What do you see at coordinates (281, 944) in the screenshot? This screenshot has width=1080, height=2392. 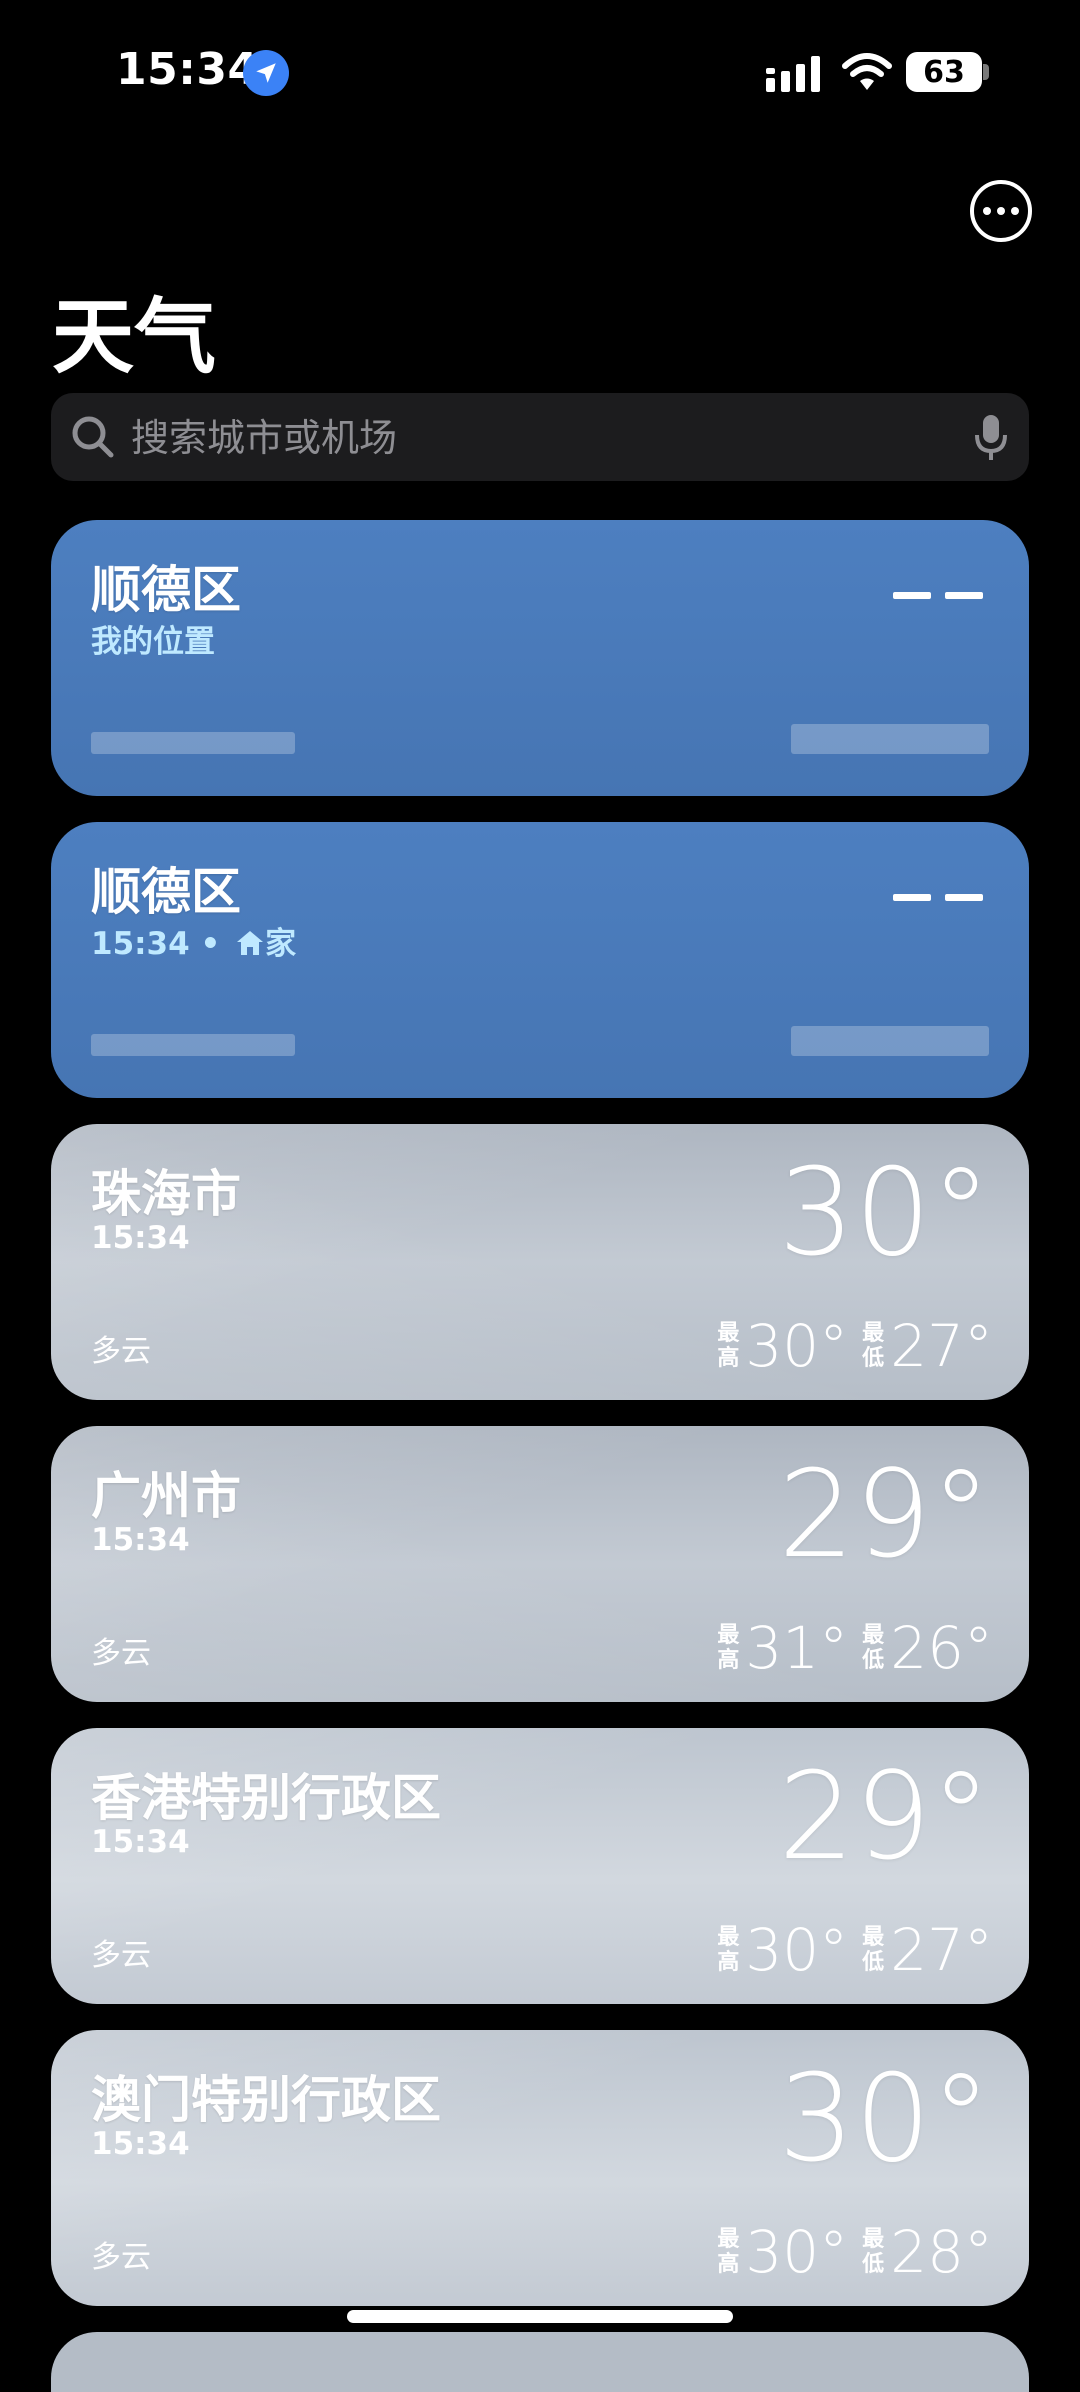 I see `home-label: 家` at bounding box center [281, 944].